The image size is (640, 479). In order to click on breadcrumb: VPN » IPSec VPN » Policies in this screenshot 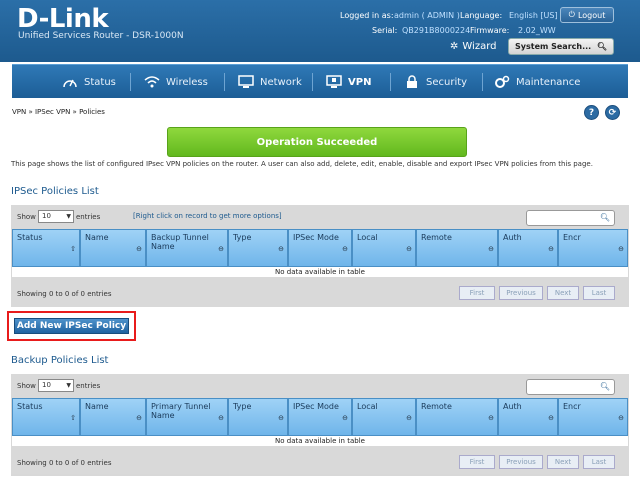, I will do `click(58, 112)`.